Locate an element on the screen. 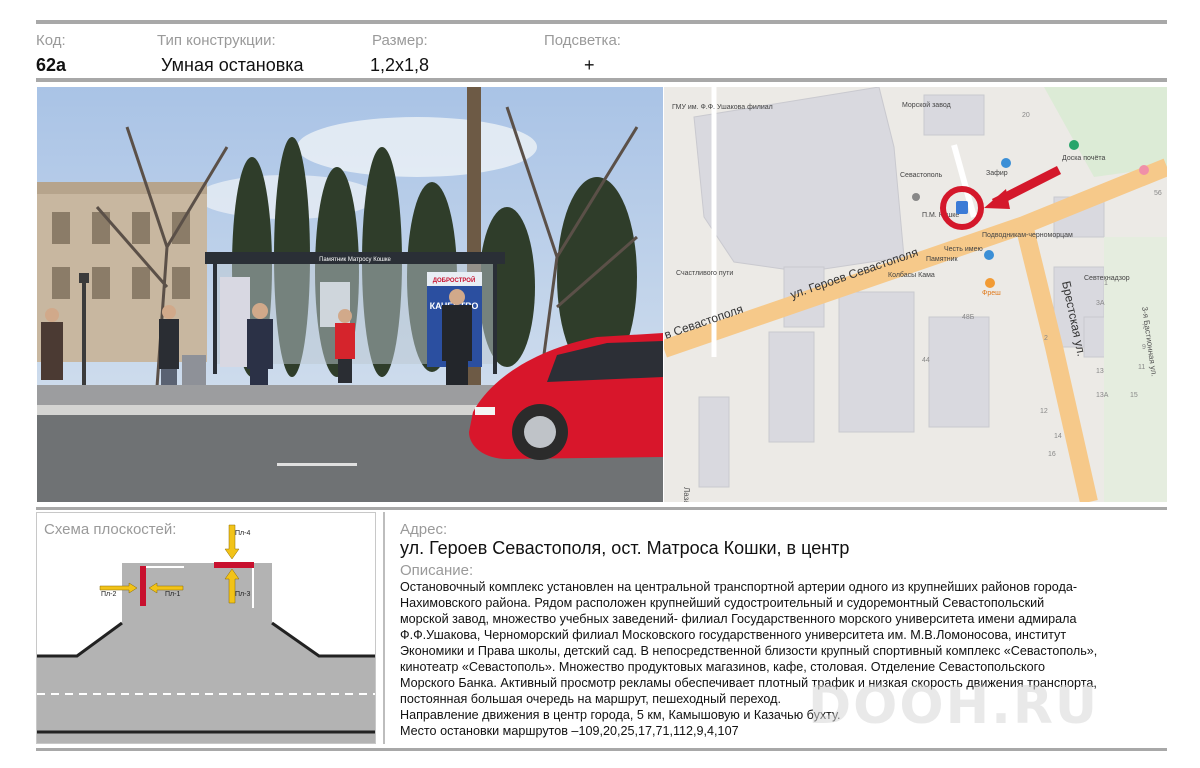 Image resolution: width=1200 pixels, height=768 pixels. planes-scheme: Пл-2 Пл-1 Пл-3 Пл-4 is located at coordinates (206, 633).